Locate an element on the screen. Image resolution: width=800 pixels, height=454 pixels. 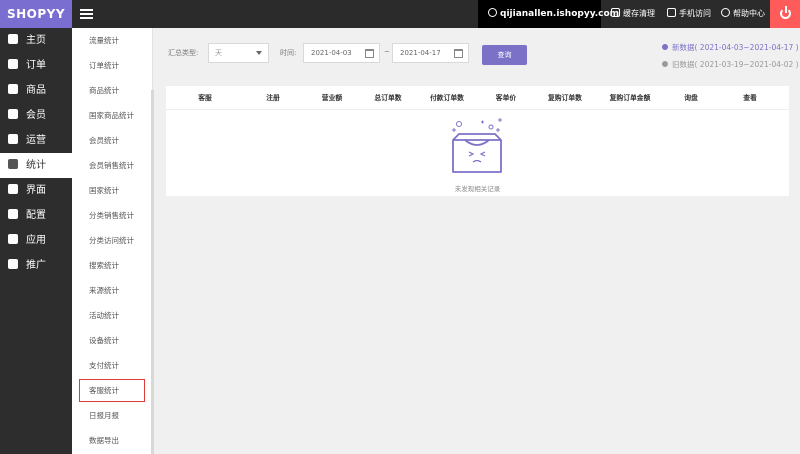
col-header-avg-order: 客单价 is located at coordinates (506, 98).